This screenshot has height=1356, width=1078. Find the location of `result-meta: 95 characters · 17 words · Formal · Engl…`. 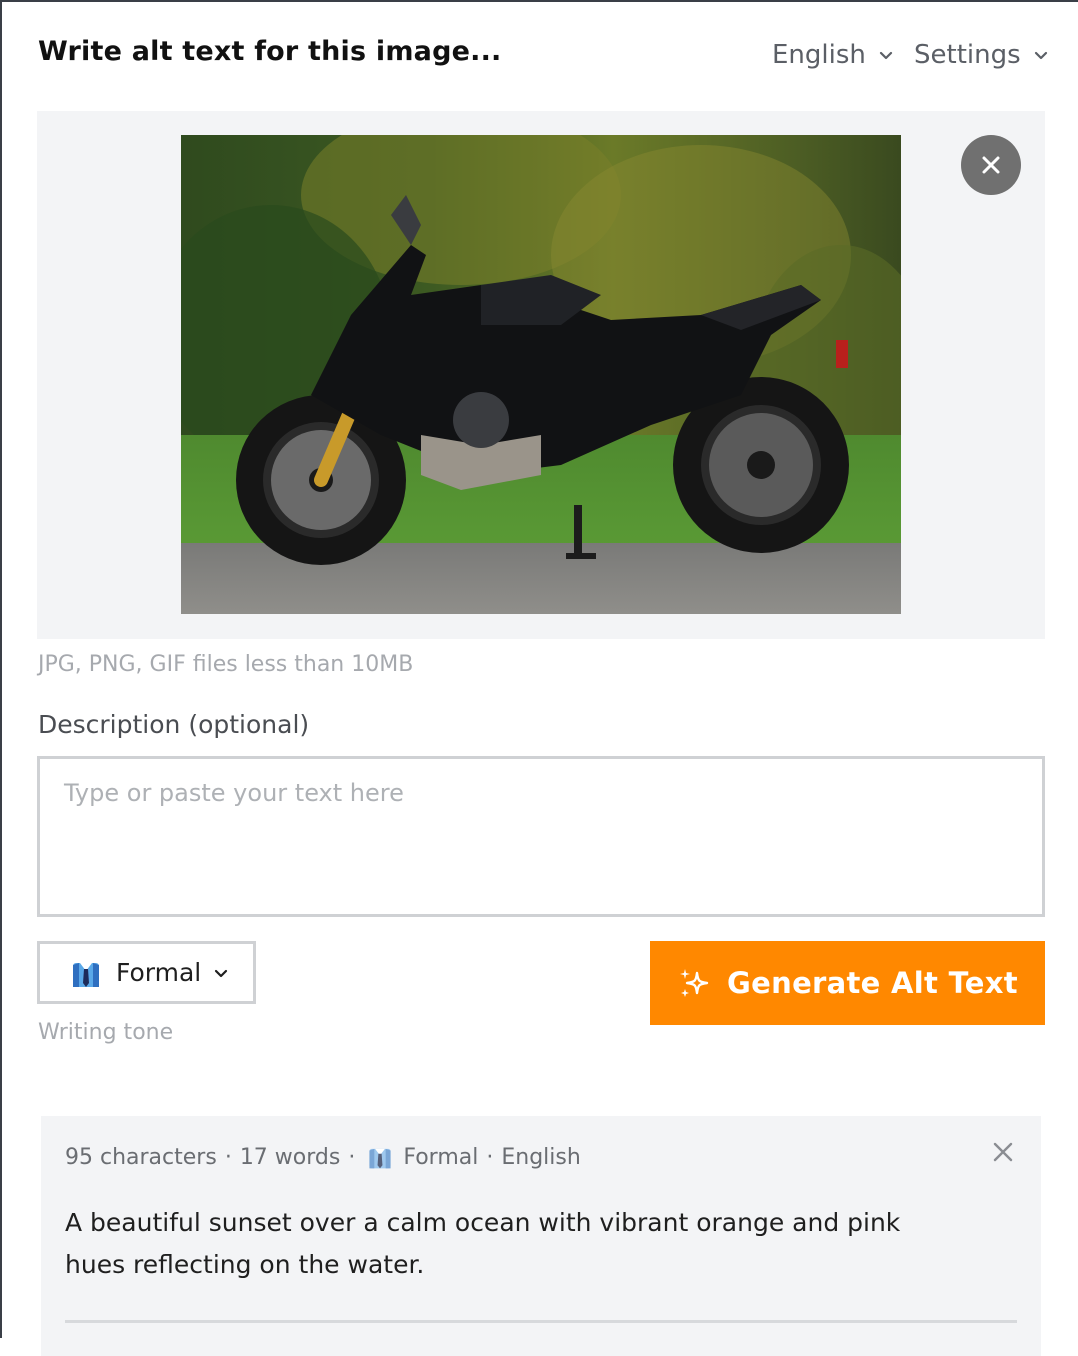

result-meta: 95 characters · 17 words · Formal · Engl… is located at coordinates (323, 1157).